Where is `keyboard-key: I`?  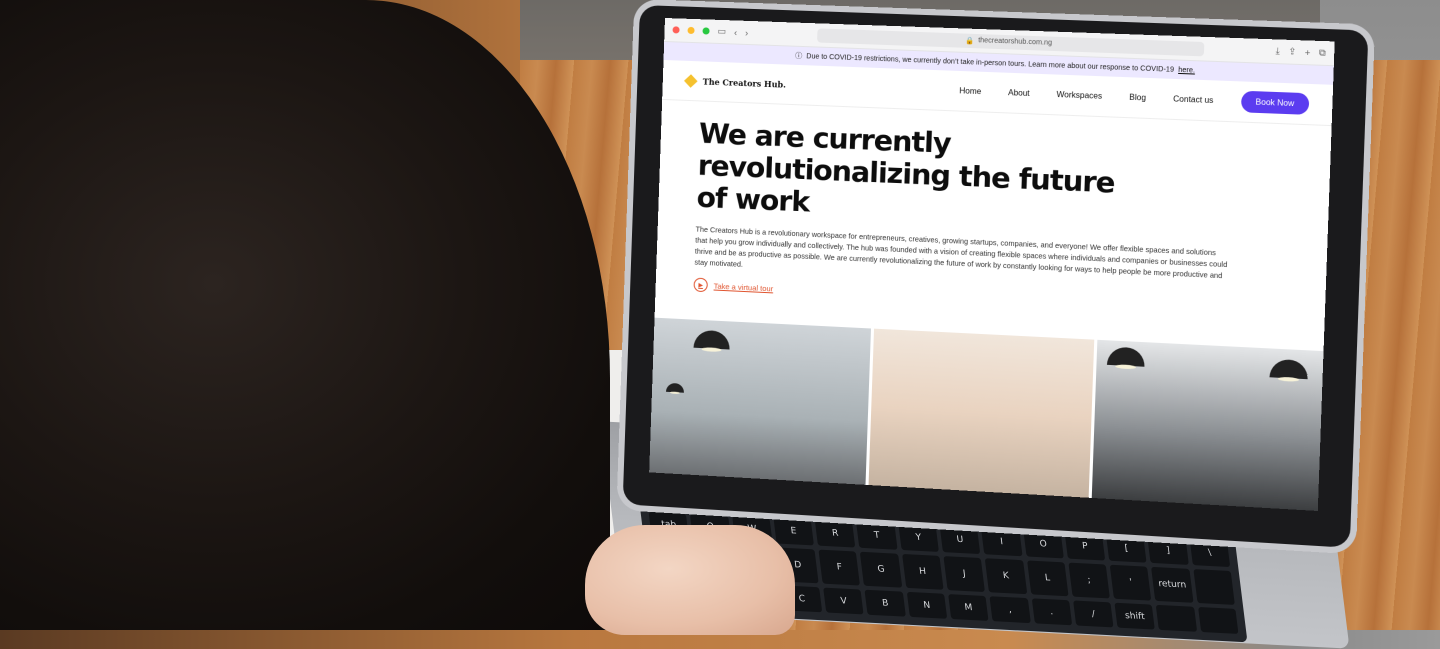 keyboard-key: I is located at coordinates (1001, 542).